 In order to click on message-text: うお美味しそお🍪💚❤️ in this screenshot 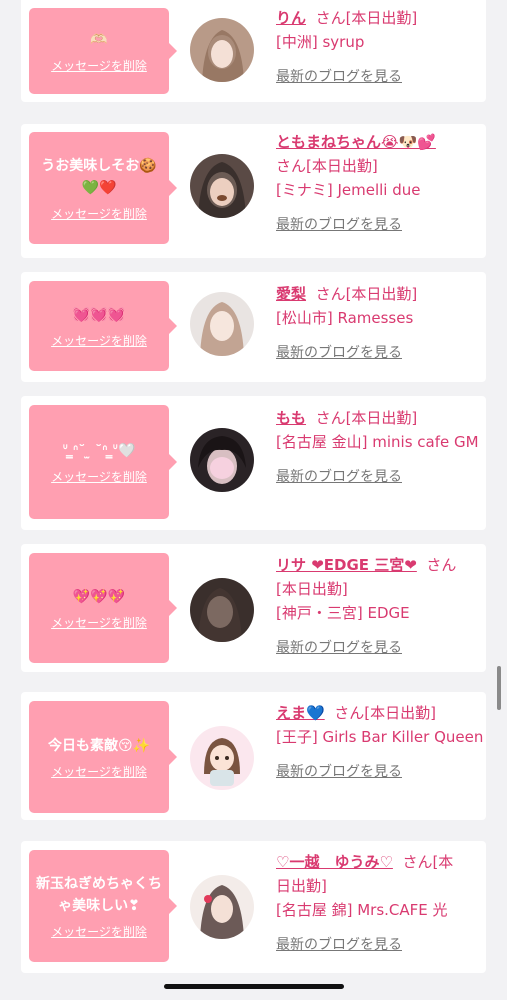, I will do `click(99, 176)`.